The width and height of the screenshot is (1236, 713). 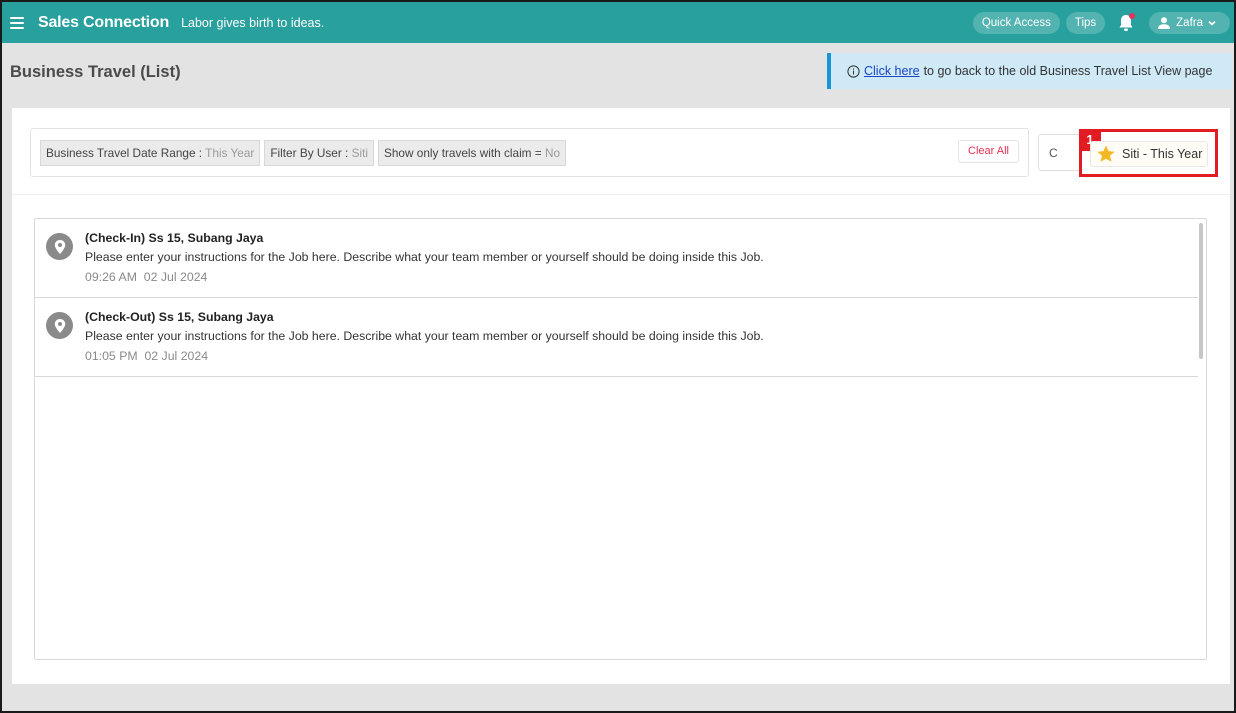 I want to click on user-icon, so click(x=1164, y=22).